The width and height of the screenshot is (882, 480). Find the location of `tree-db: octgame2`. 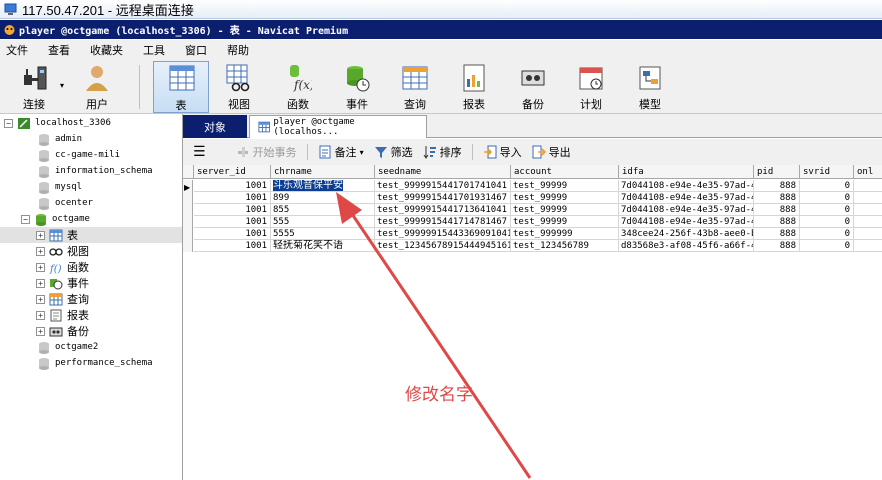

tree-db: octgame2 is located at coordinates (67, 347).